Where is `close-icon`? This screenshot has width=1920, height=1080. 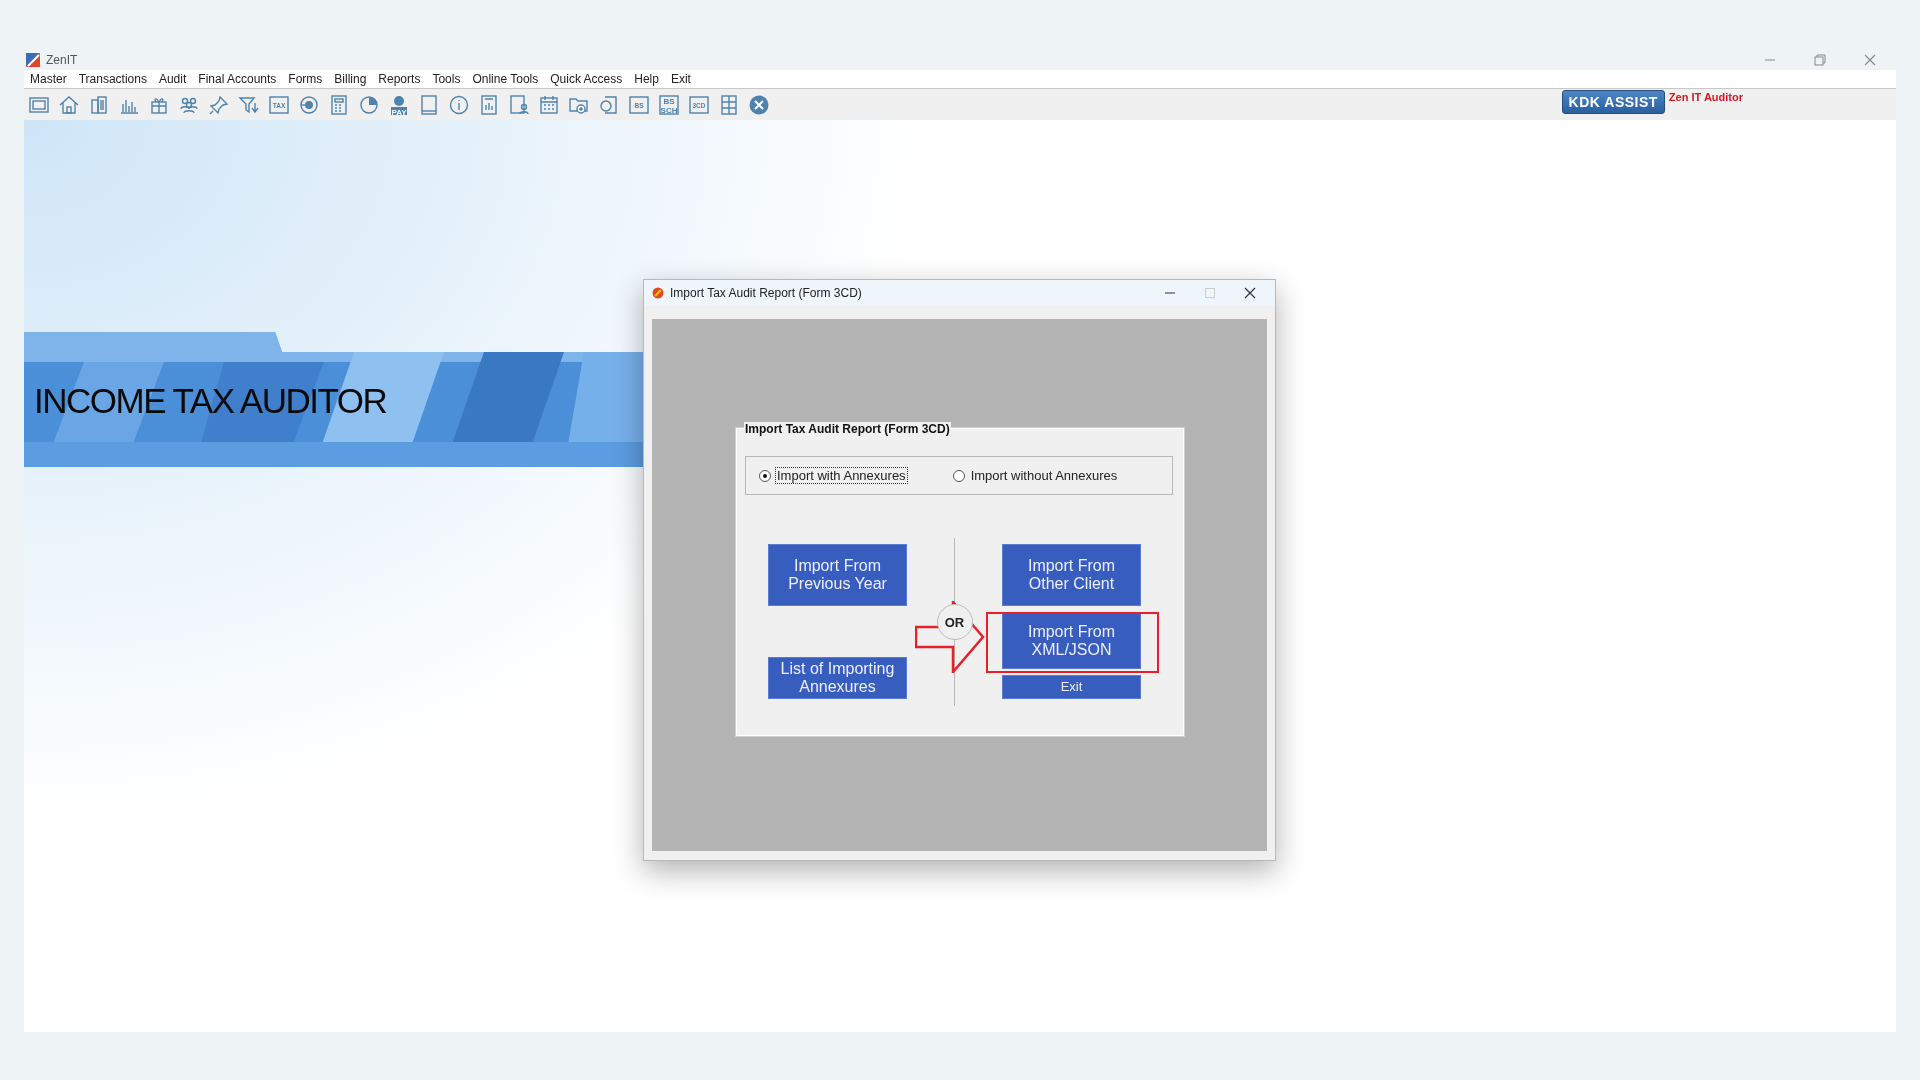 close-icon is located at coordinates (1250, 293).